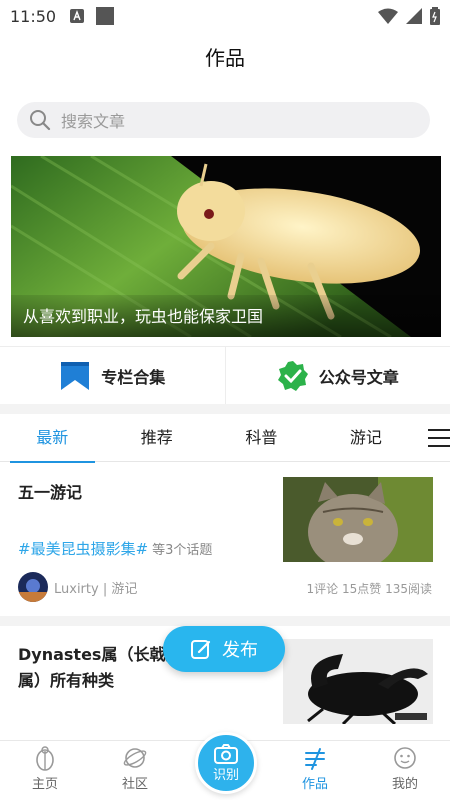  What do you see at coordinates (225, 16) in the screenshot?
I see `status-bar: 11:50` at bounding box center [225, 16].